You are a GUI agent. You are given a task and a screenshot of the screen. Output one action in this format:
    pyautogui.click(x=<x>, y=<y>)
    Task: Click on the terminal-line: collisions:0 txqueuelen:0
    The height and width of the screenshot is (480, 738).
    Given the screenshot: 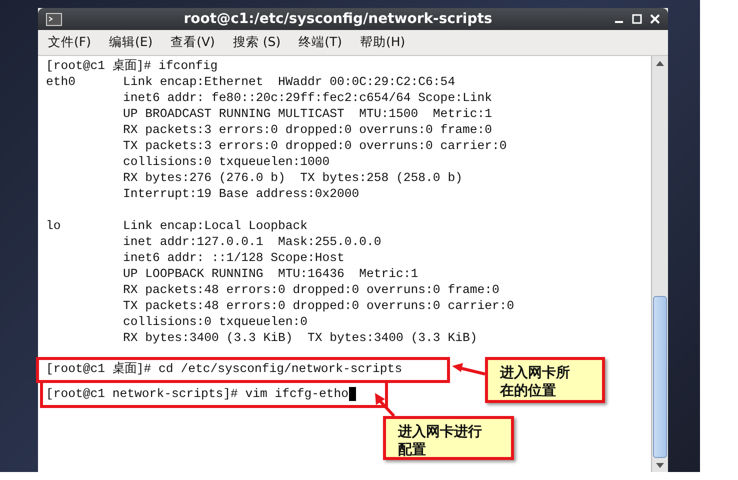 What is the action you would take?
    pyautogui.click(x=215, y=322)
    